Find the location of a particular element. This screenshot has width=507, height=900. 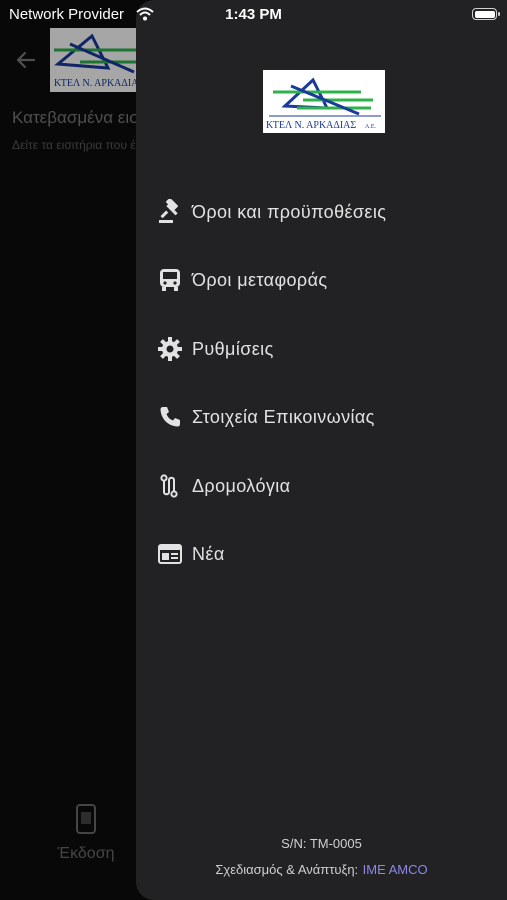

gear-icon is located at coordinates (170, 349).